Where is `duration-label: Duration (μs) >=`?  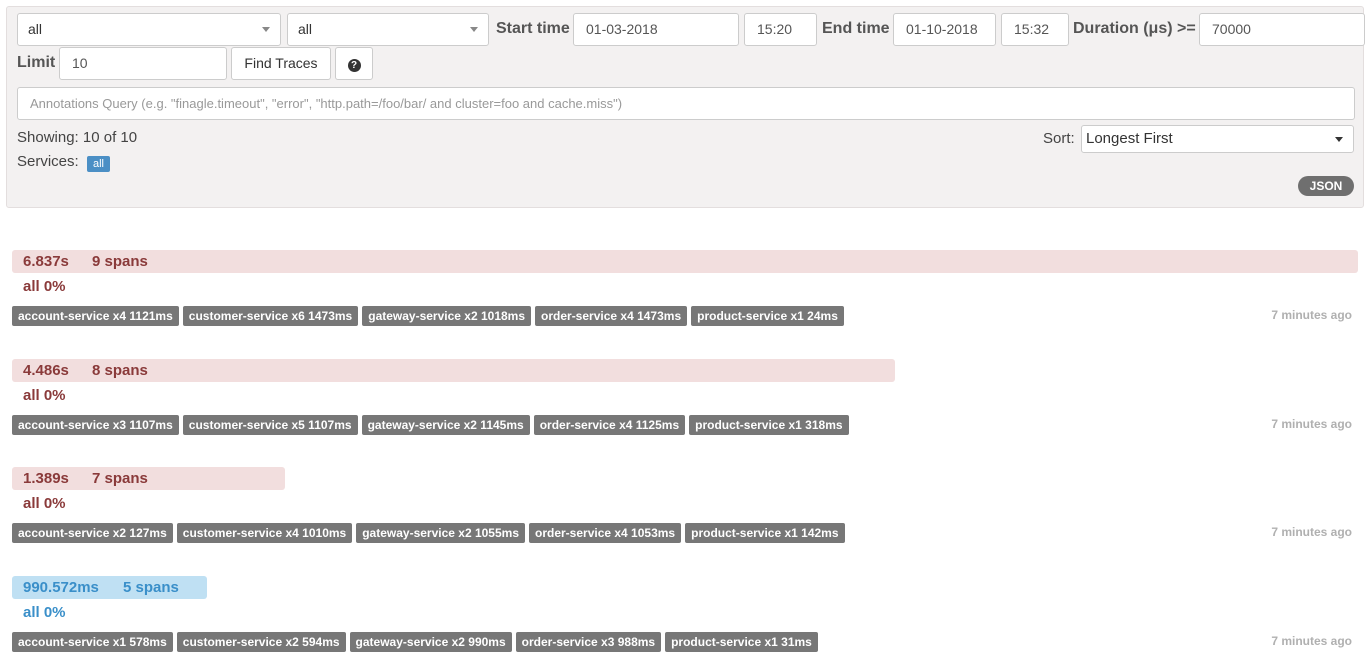
duration-label: Duration (μs) >= is located at coordinates (1134, 28).